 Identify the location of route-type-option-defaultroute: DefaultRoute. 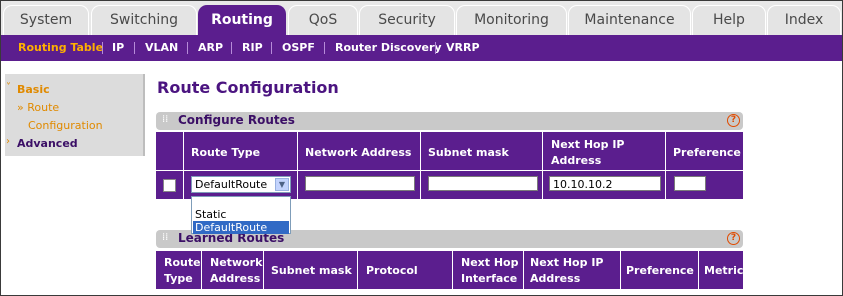
(241, 227).